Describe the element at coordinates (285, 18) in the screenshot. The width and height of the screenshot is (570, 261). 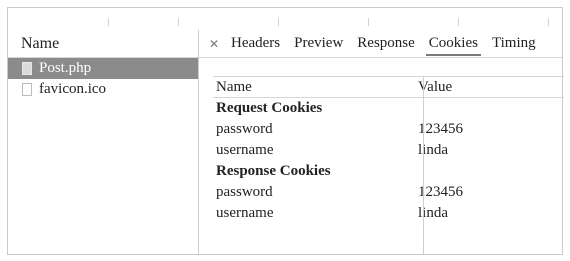
I see `timeline-ruler` at that location.